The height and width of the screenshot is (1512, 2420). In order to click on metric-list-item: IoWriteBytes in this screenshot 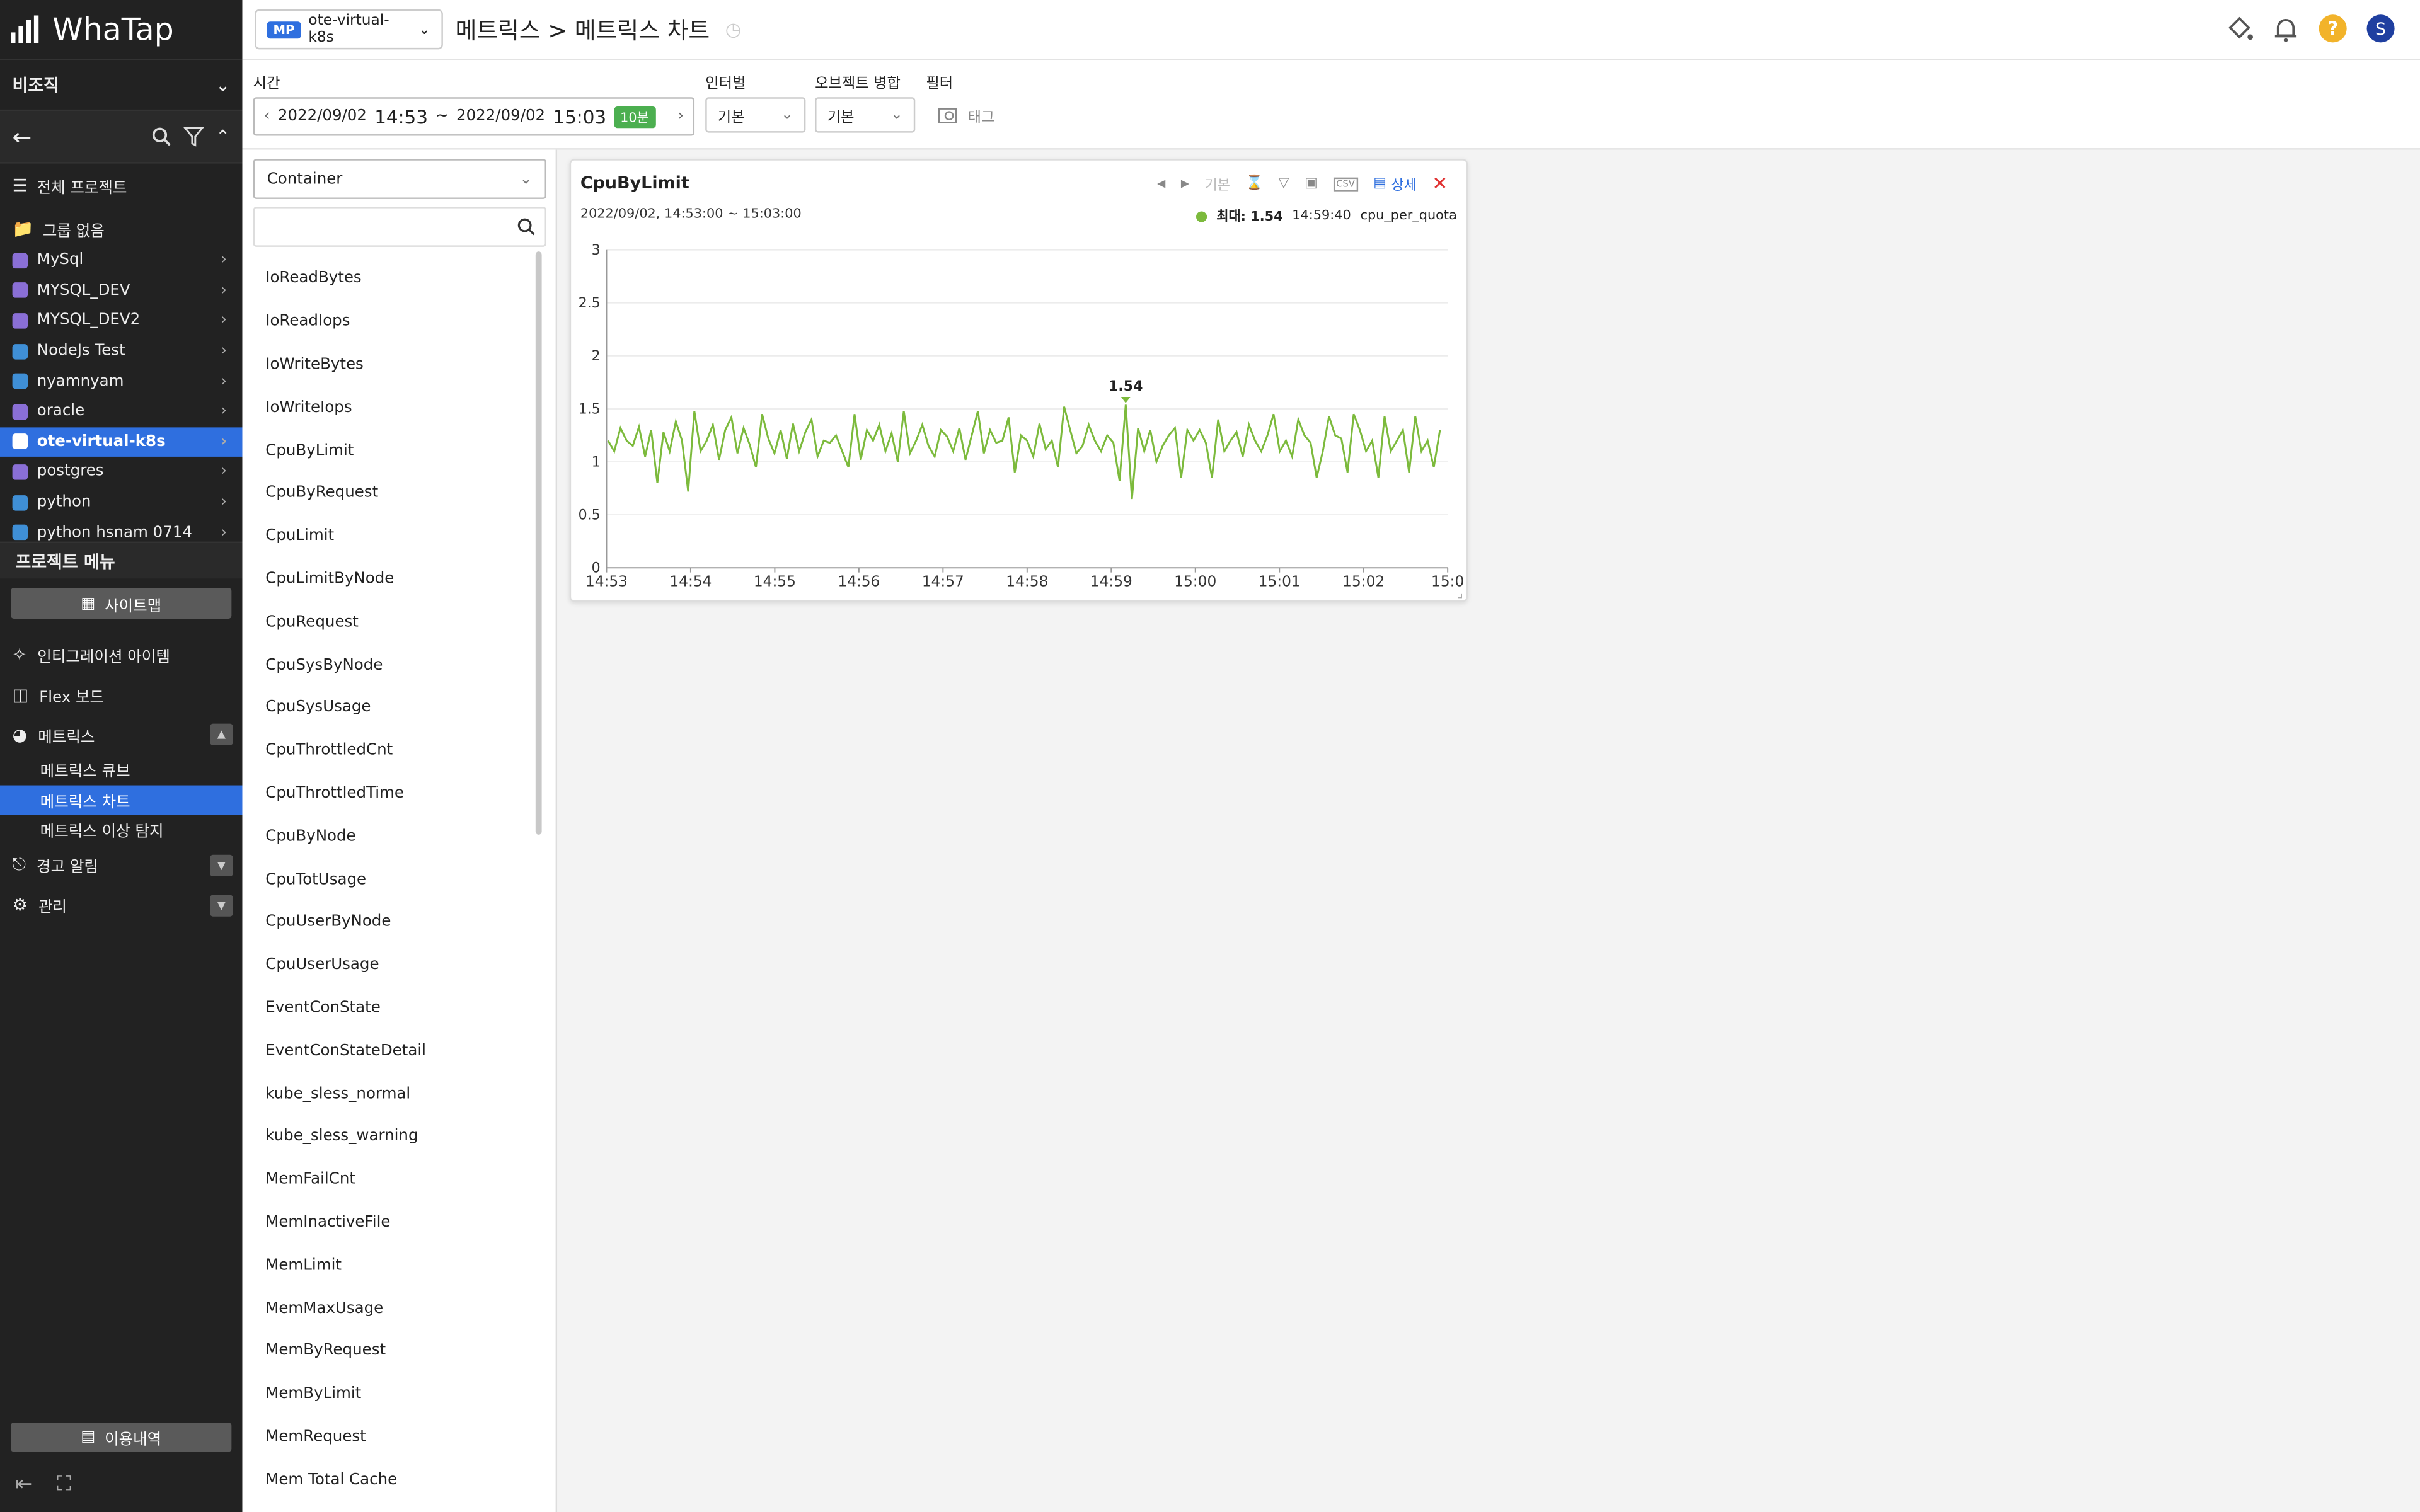, I will do `click(392, 364)`.